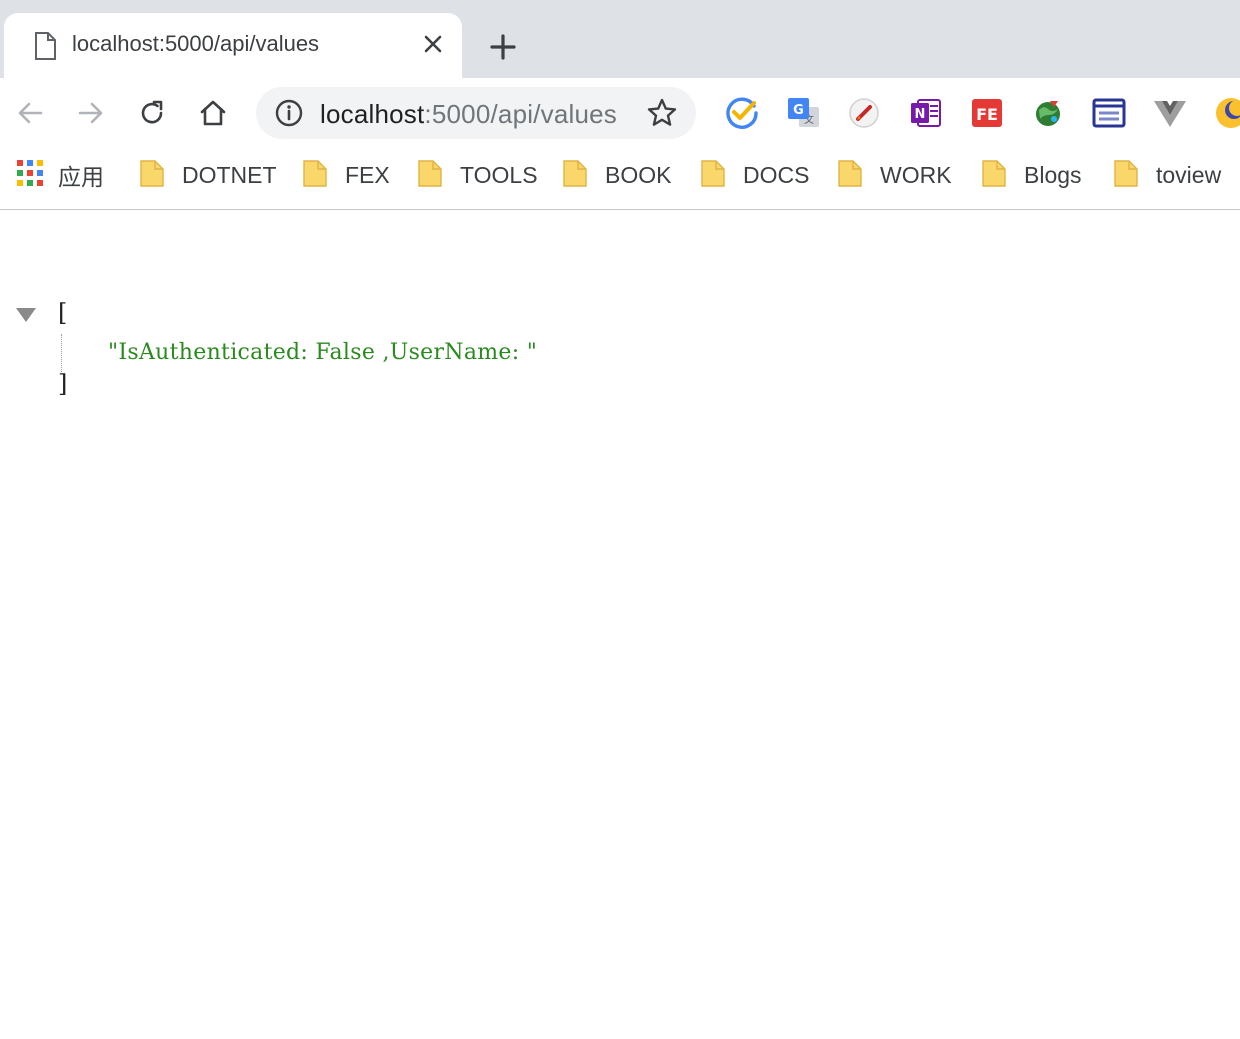 Image resolution: width=1240 pixels, height=1039 pixels. I want to click on onenote-icon: N, so click(926, 113).